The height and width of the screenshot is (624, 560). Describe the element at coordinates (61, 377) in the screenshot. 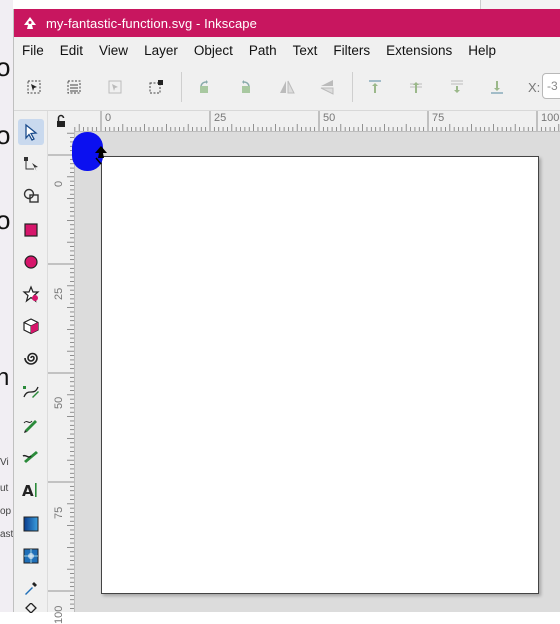

I see `vertical-ruler: 0 25 50 75 100` at that location.